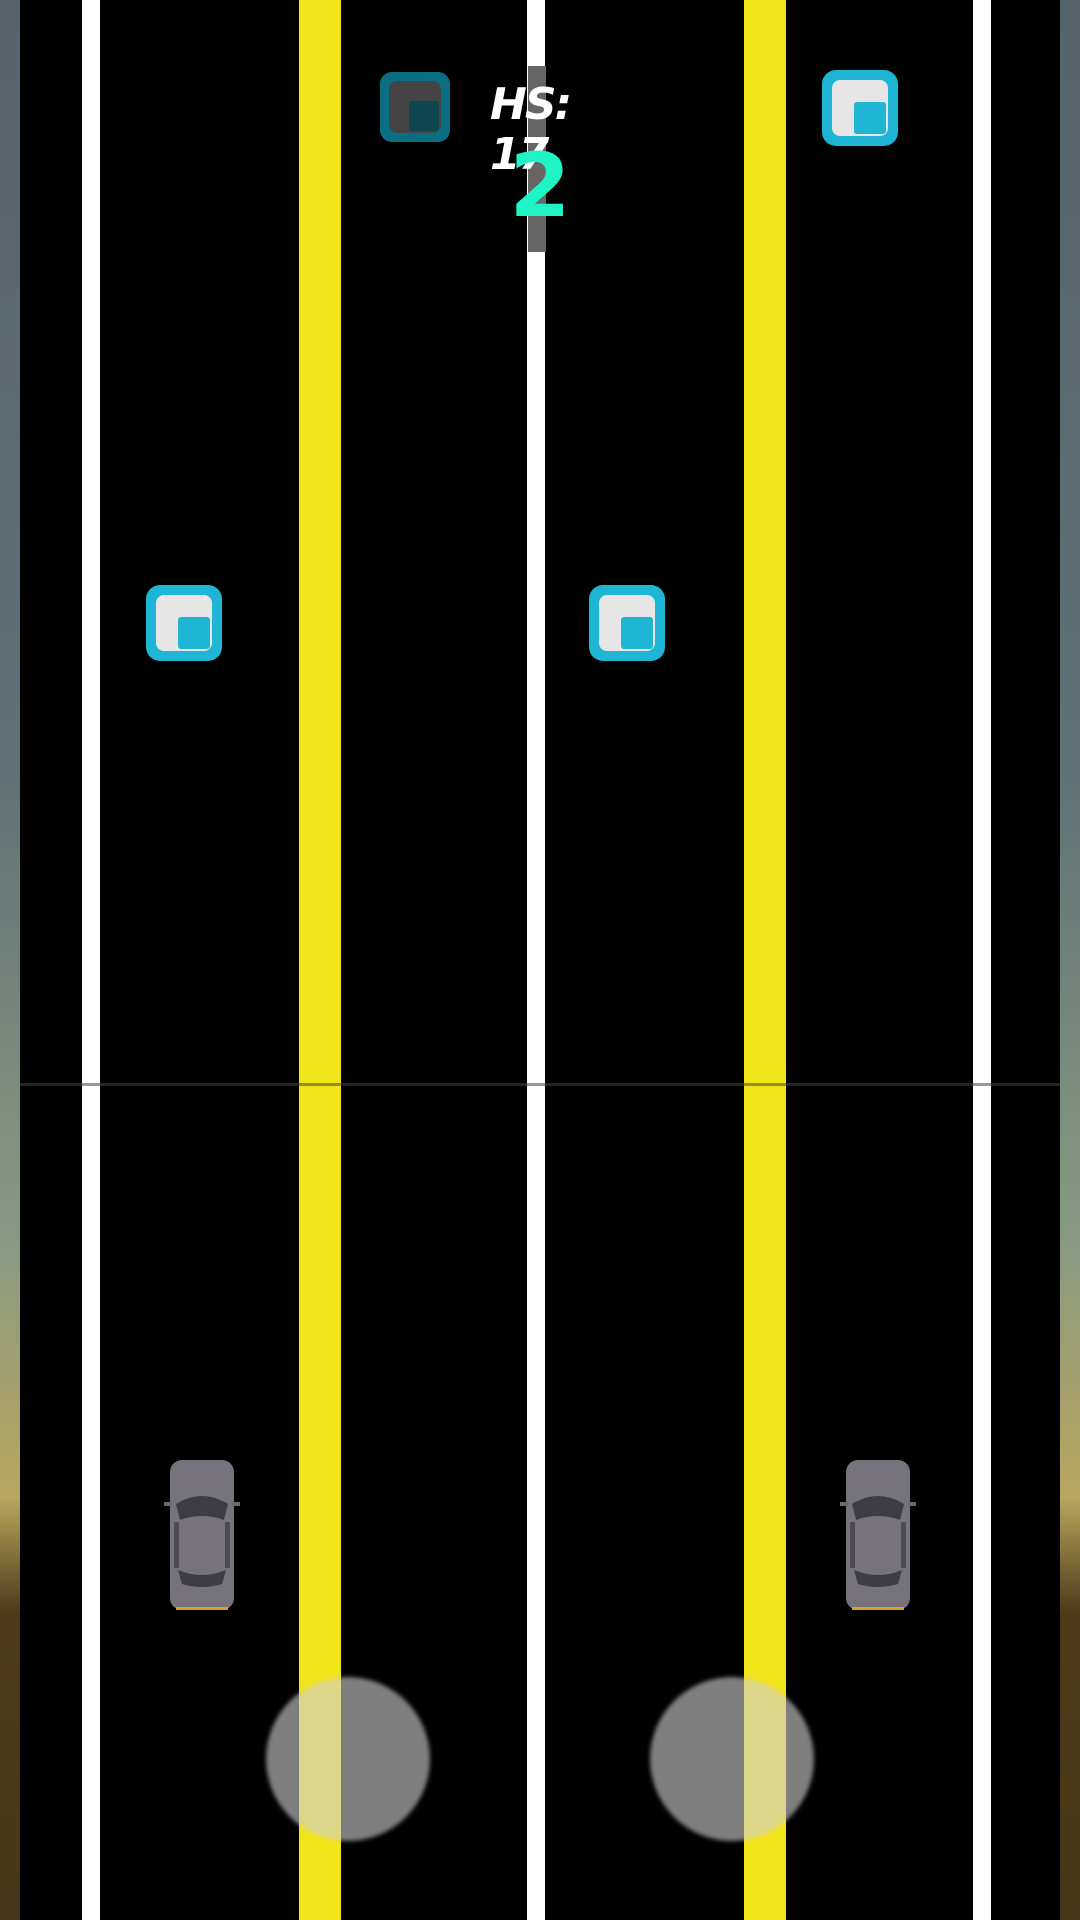 Image resolution: width=1080 pixels, height=1920 pixels. What do you see at coordinates (540, 1084) in the screenshot?
I see `road-seam` at bounding box center [540, 1084].